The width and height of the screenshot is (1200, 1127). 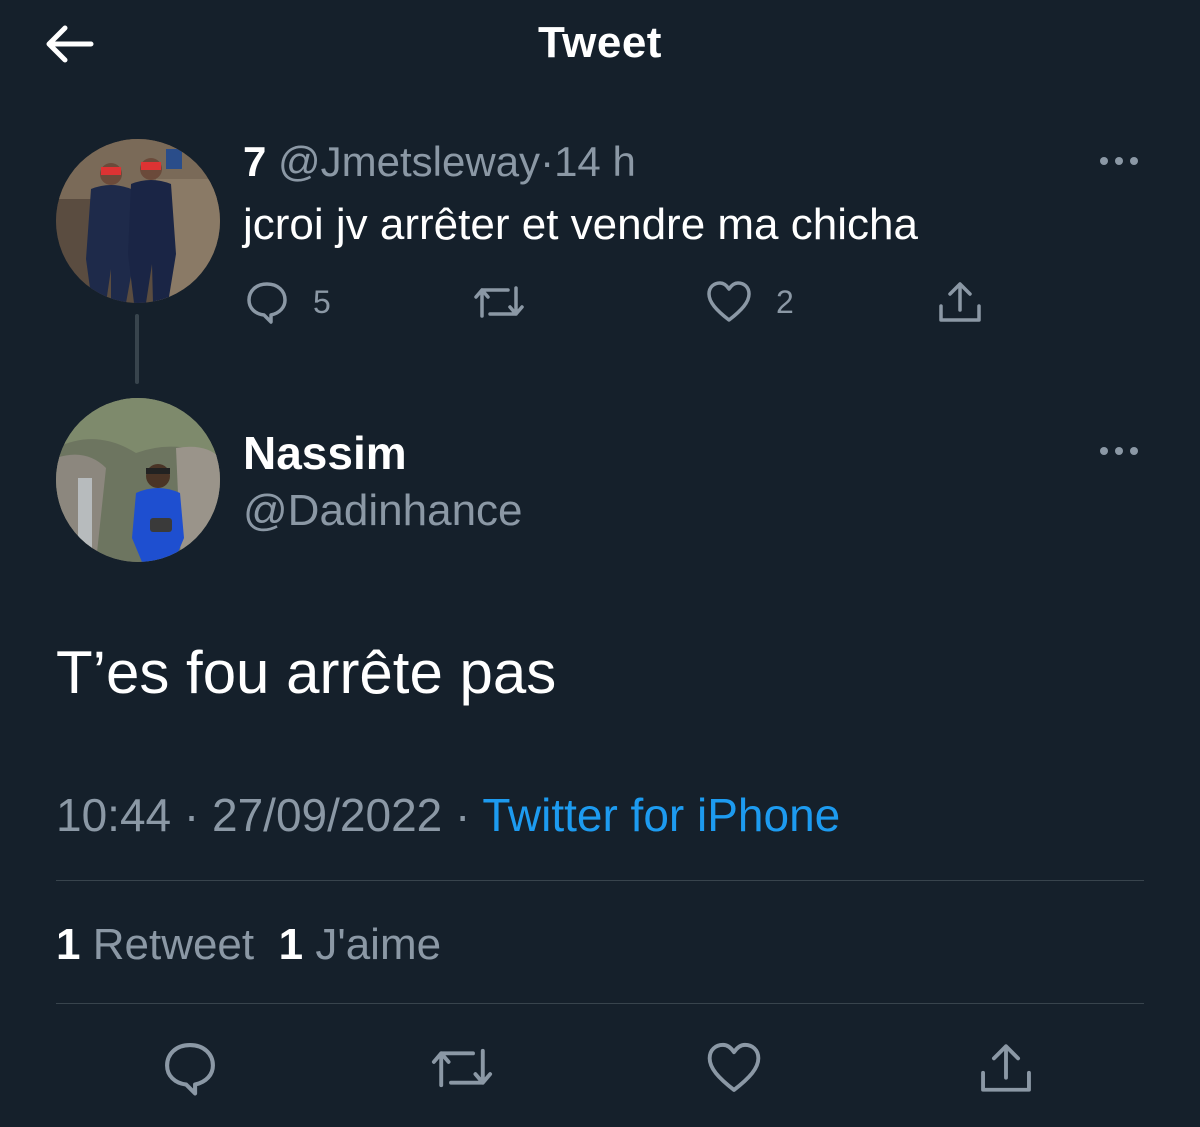 I want to click on parent-reply-button: 5, so click(x=288, y=302).